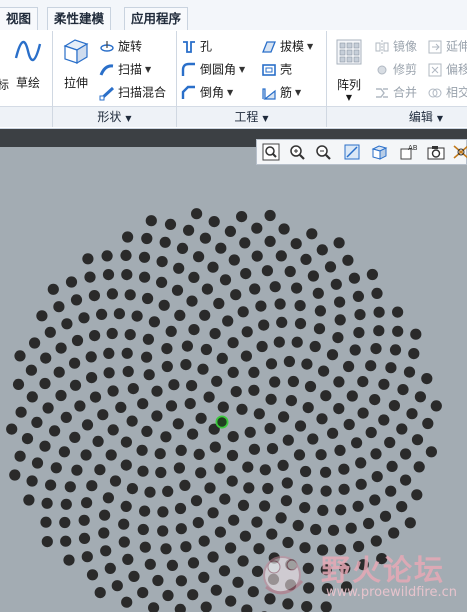 Image resolution: width=467 pixels, height=612 pixels. Describe the element at coordinates (207, 92) in the screenshot. I see `chamfer-button: 倒角 ▼` at that location.